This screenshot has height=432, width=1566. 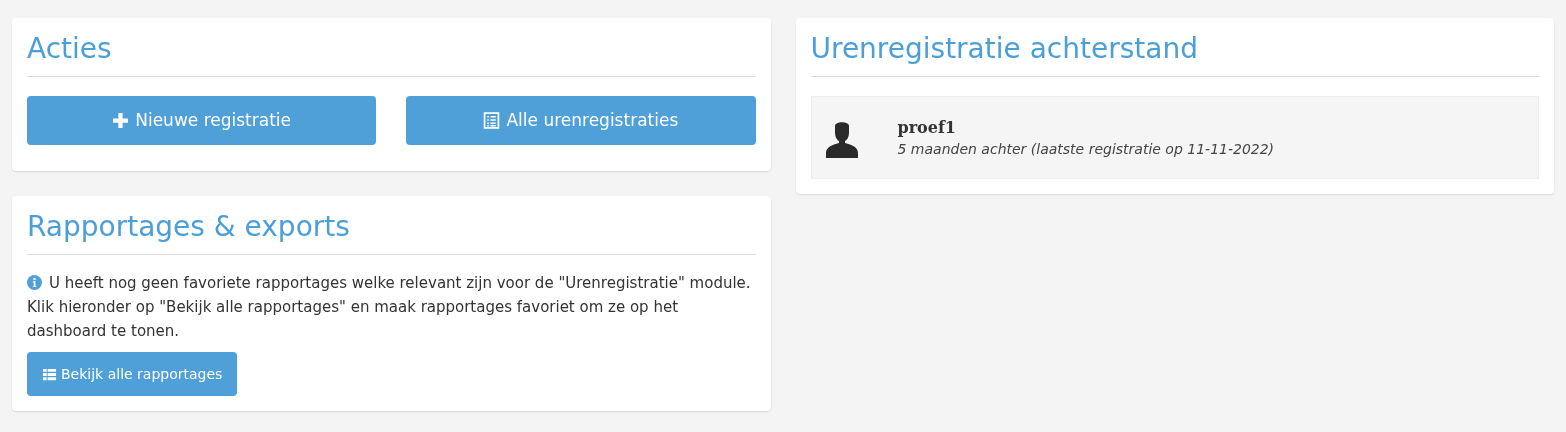 I want to click on panel-title: Acties, so click(x=391, y=53).